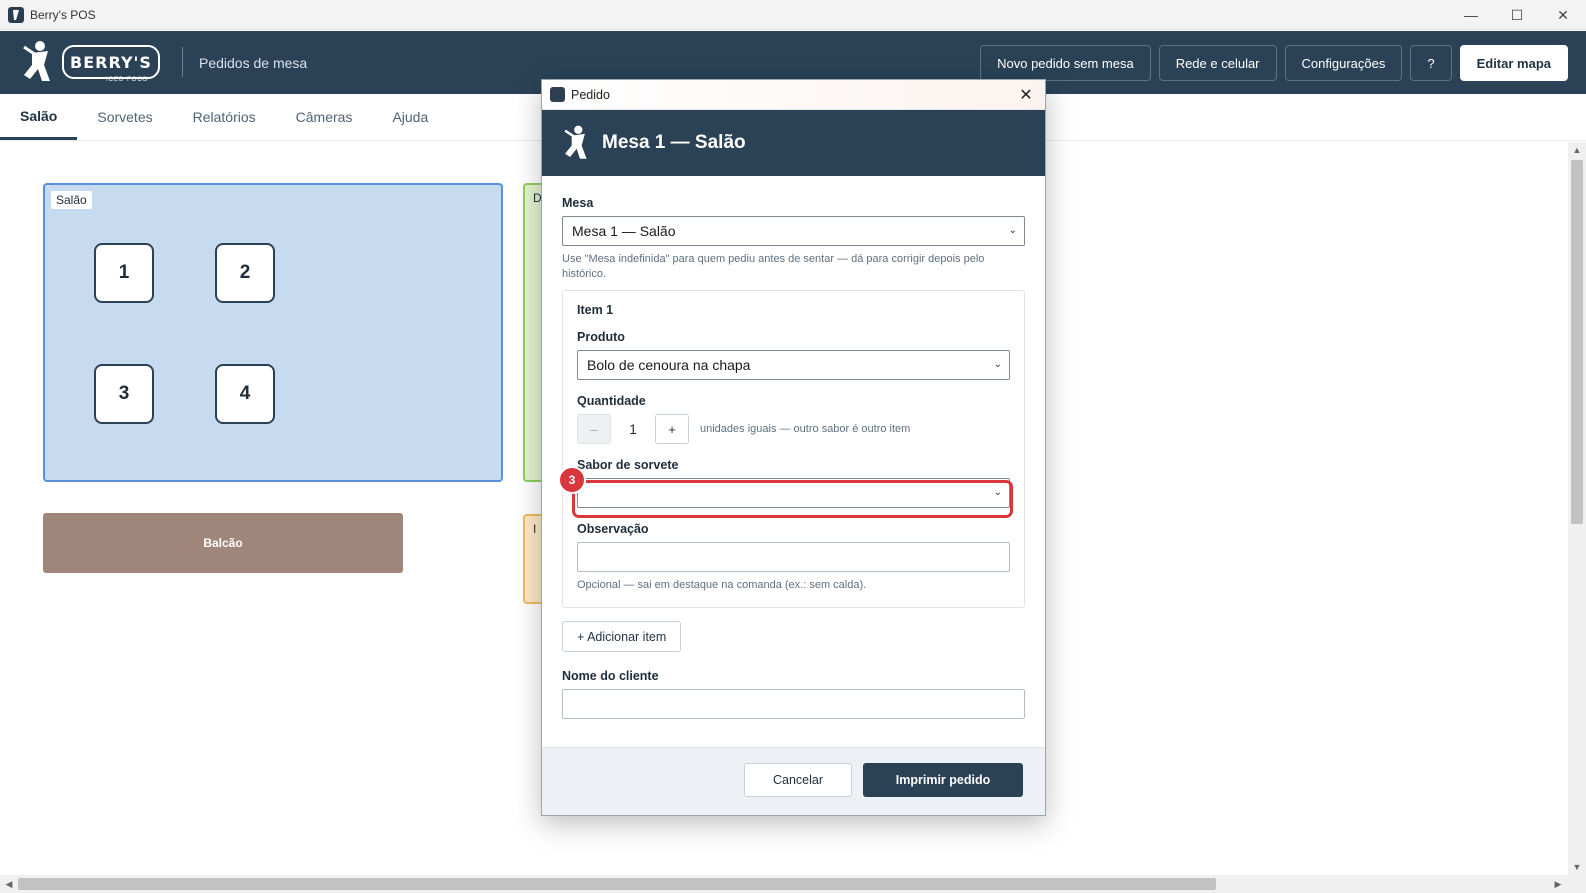 The height and width of the screenshot is (893, 1586). What do you see at coordinates (124, 117) in the screenshot?
I see `tab-sorvetes: Sorvetes` at bounding box center [124, 117].